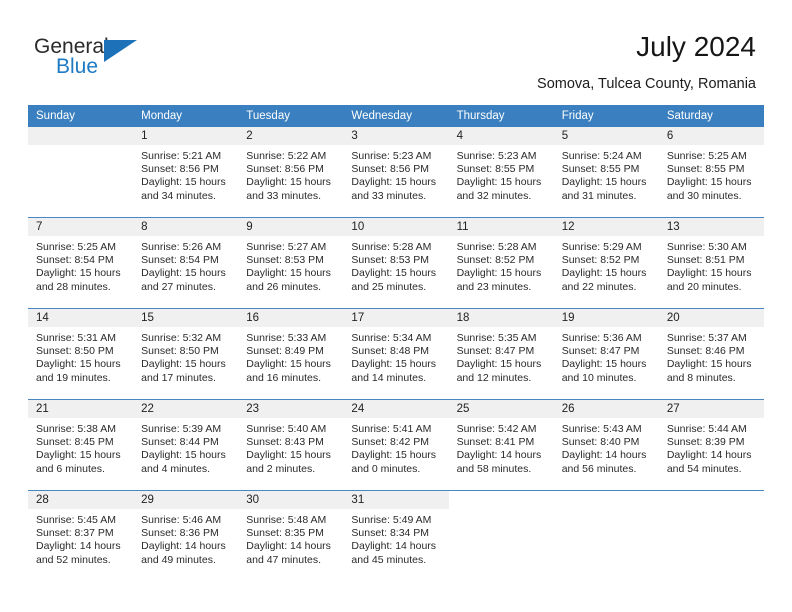 The width and height of the screenshot is (792, 612). What do you see at coordinates (496, 247) in the screenshot?
I see `sunrise-line: Sunrise: 5:28 AM` at bounding box center [496, 247].